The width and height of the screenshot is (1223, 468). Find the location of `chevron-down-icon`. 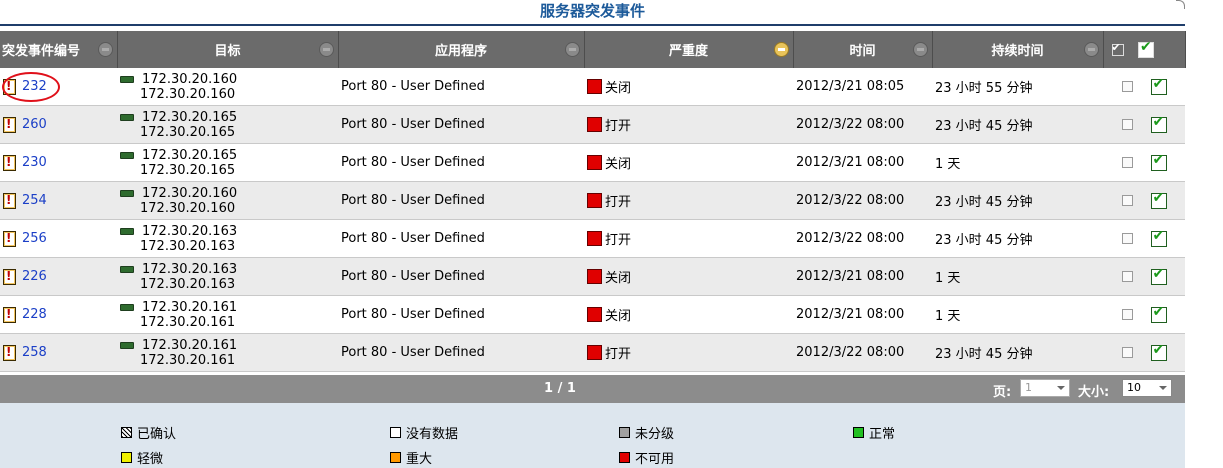

chevron-down-icon is located at coordinates (1163, 388).